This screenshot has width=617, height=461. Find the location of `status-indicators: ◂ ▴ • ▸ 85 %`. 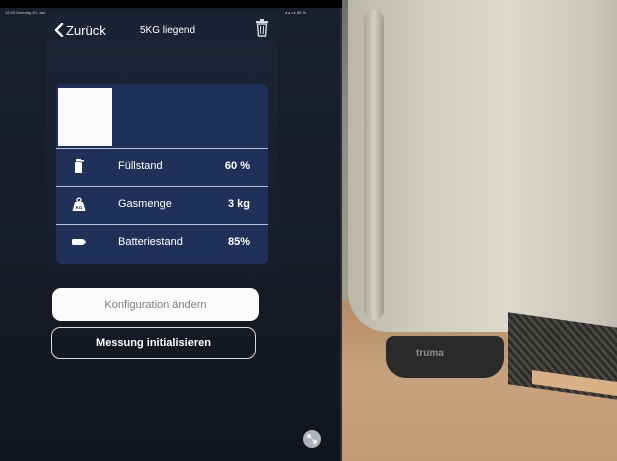

status-indicators: ◂ ▴ • ▸ 85 % is located at coordinates (295, 12).